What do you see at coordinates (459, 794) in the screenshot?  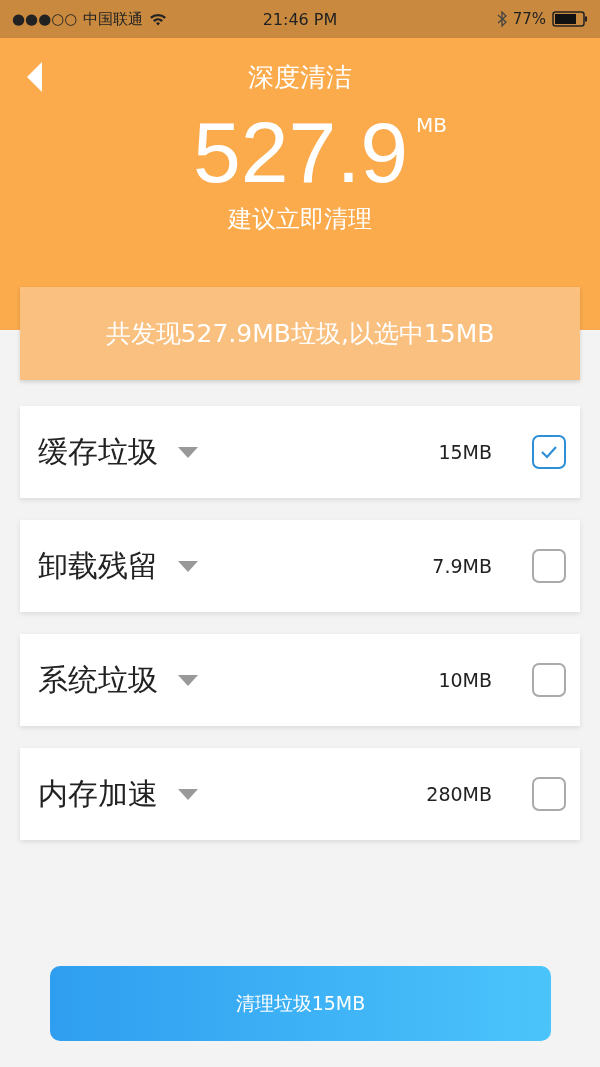 I see `category-size: 280MB` at bounding box center [459, 794].